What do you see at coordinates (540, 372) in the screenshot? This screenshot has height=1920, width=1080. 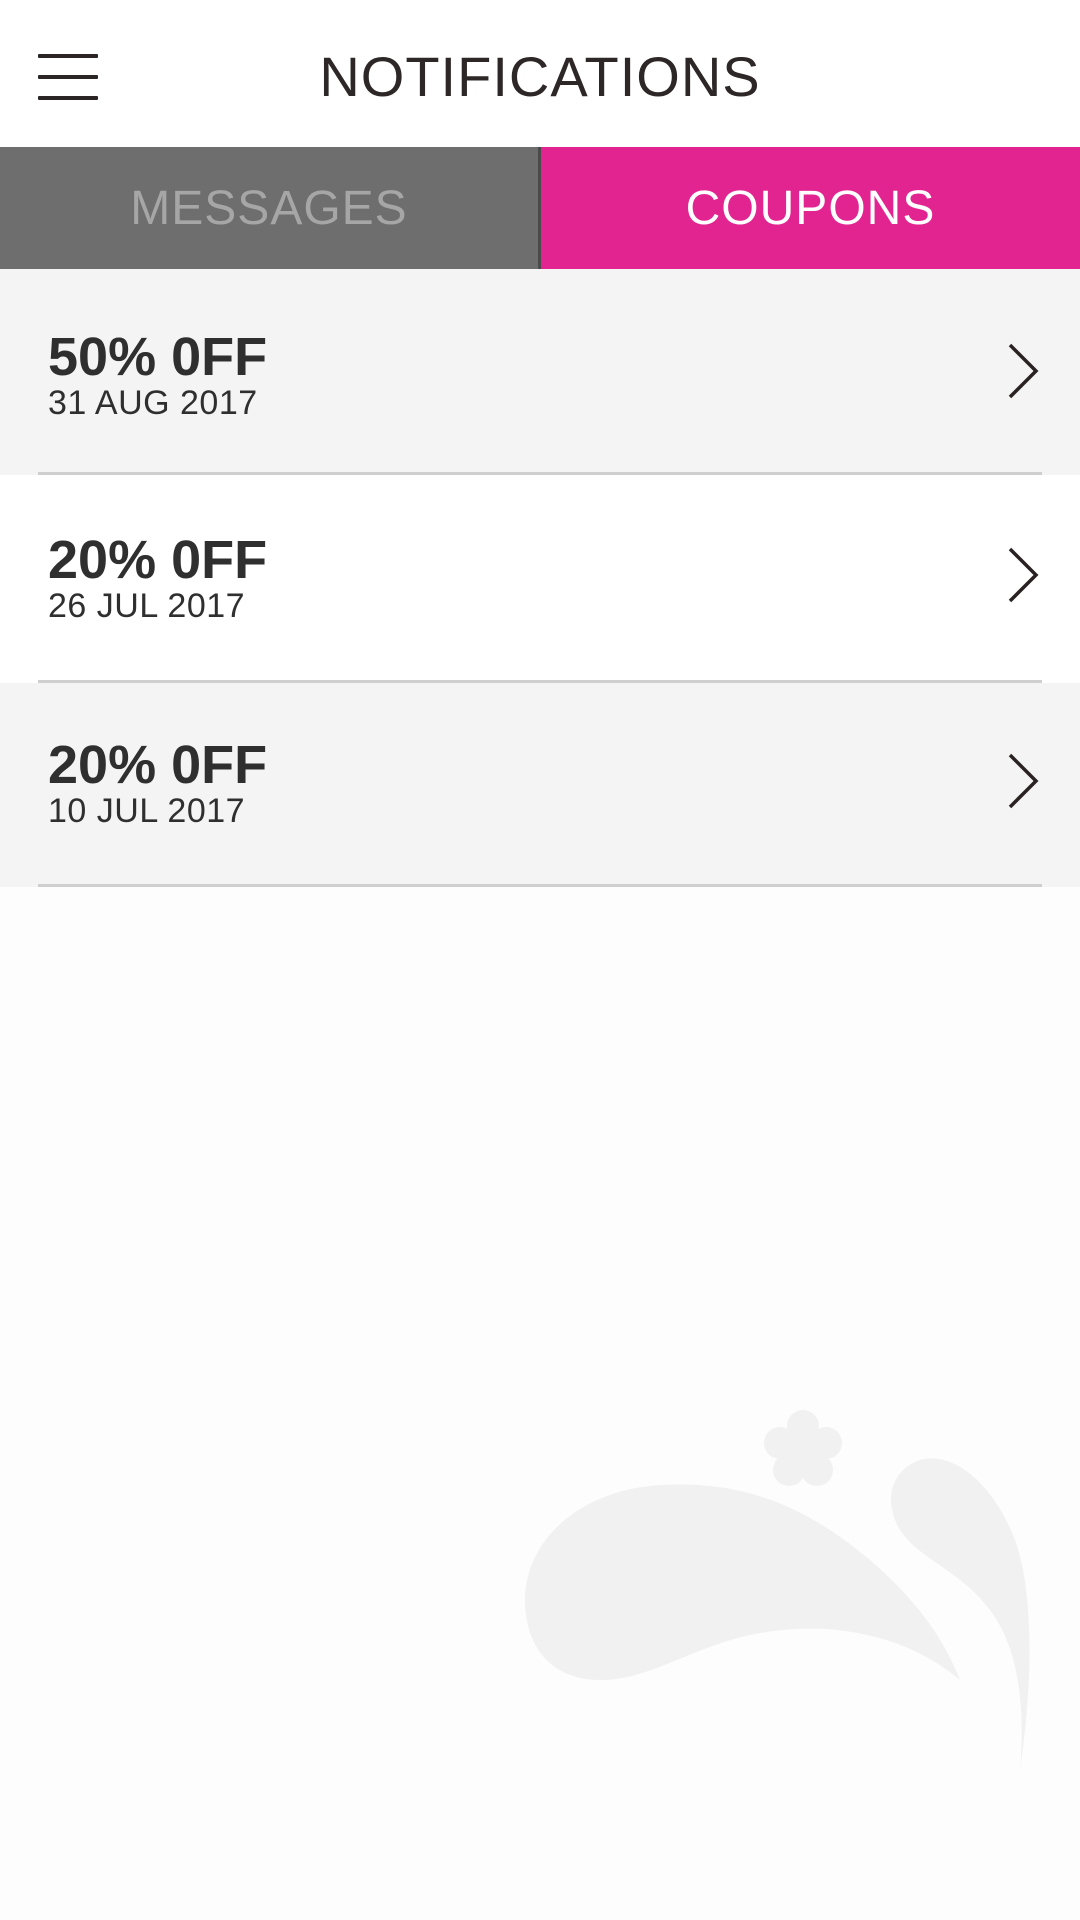 I see `coupon-row: 50% 0FF 31 AUG 2017` at bounding box center [540, 372].